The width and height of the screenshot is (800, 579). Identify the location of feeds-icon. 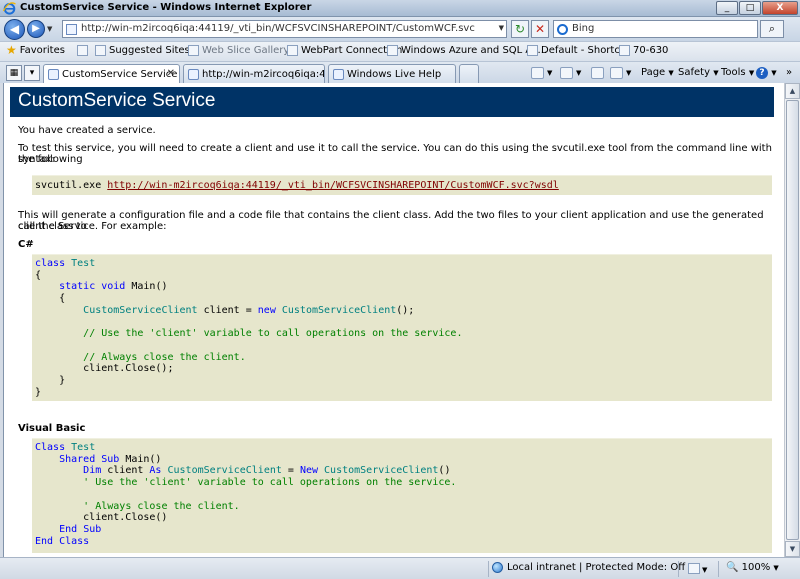
(566, 73).